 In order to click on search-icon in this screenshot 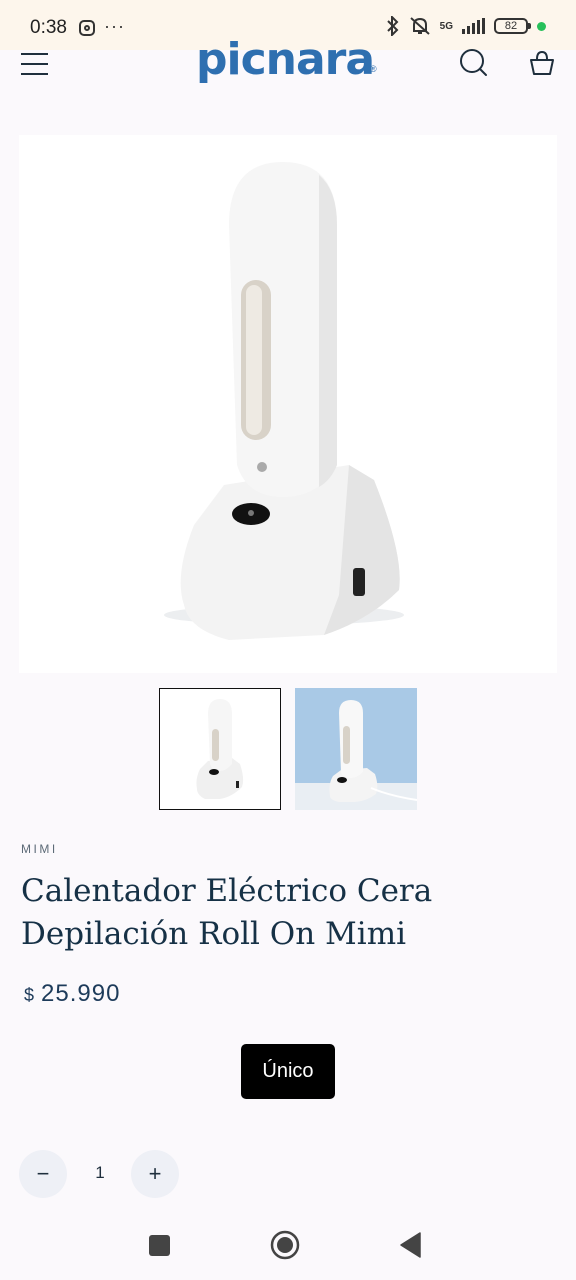, I will do `click(473, 63)`.